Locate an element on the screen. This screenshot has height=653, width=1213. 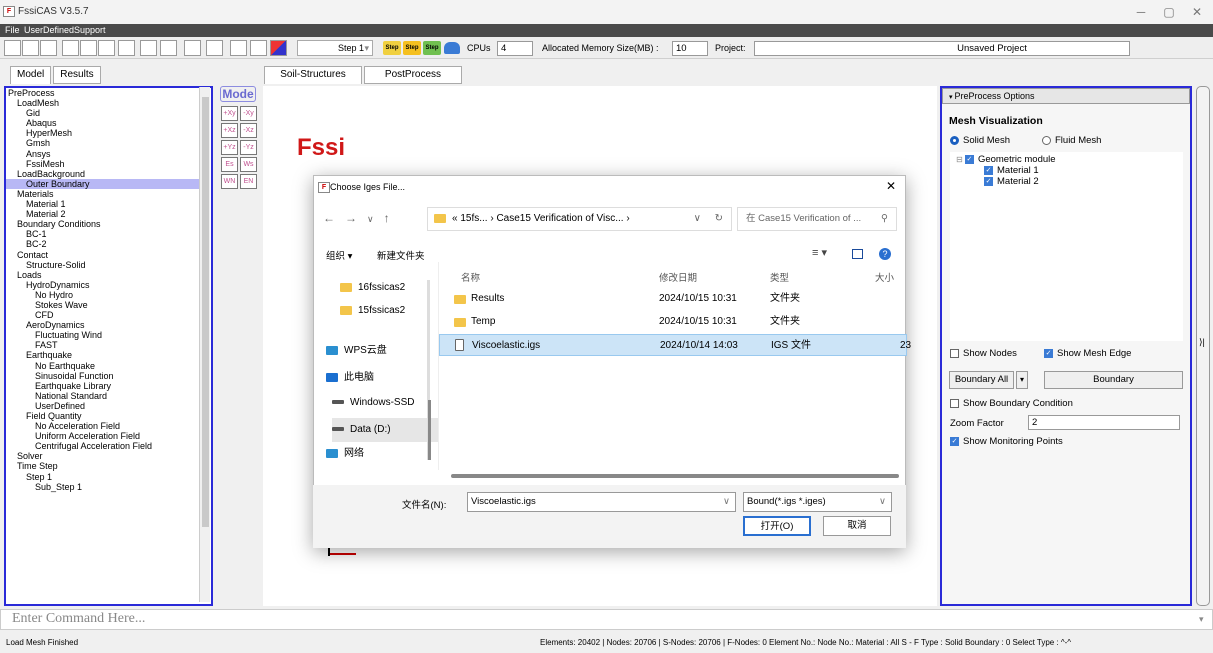
tree-item: Solver is located at coordinates (104, 456).